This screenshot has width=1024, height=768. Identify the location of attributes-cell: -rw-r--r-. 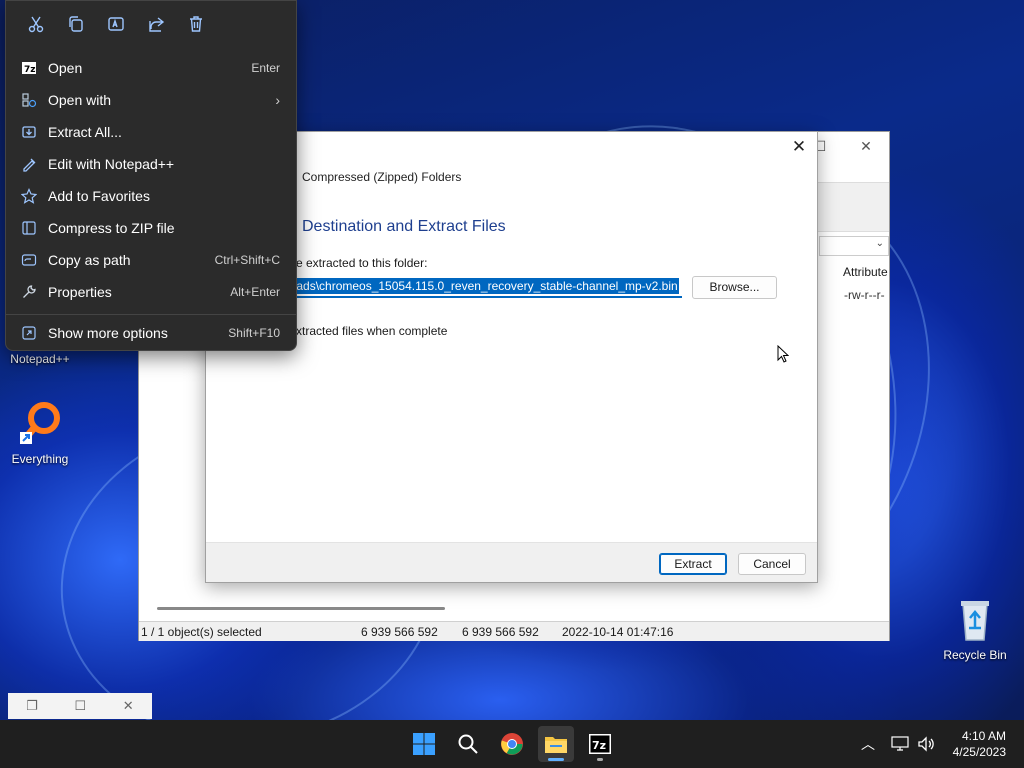
(864, 295).